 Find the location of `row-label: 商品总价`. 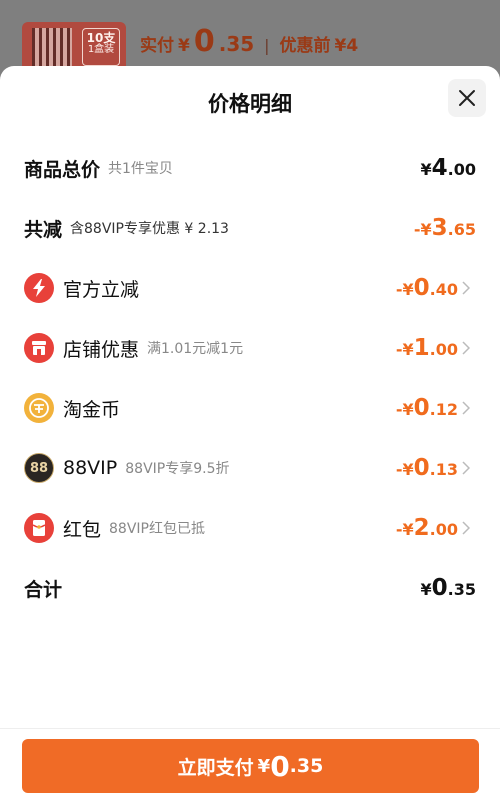

row-label: 商品总价 is located at coordinates (62, 169).